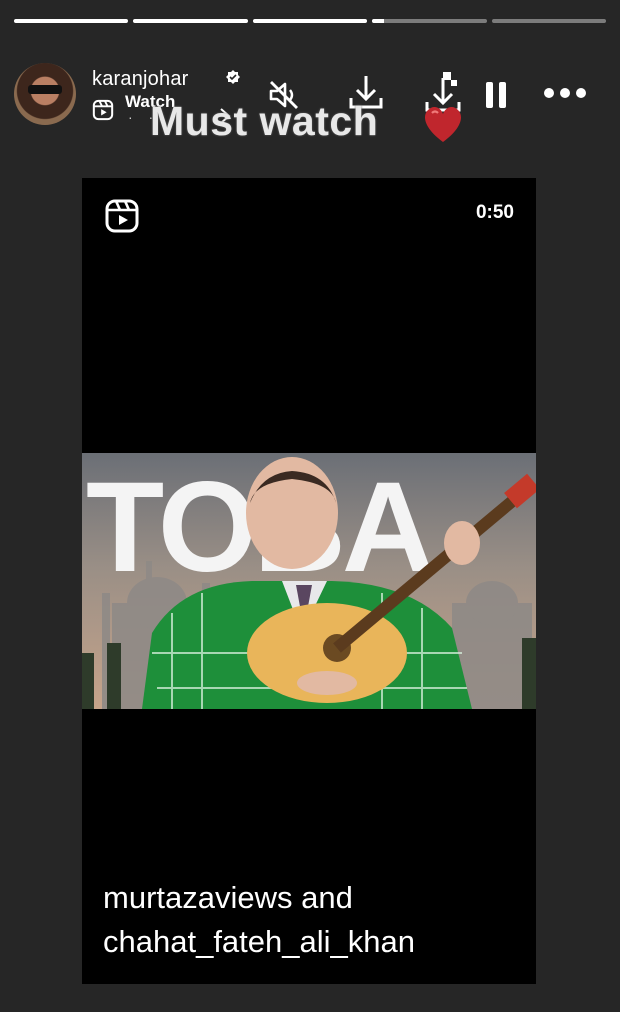 This screenshot has width=620, height=1012. What do you see at coordinates (233, 77) in the screenshot?
I see `verified-icon` at bounding box center [233, 77].